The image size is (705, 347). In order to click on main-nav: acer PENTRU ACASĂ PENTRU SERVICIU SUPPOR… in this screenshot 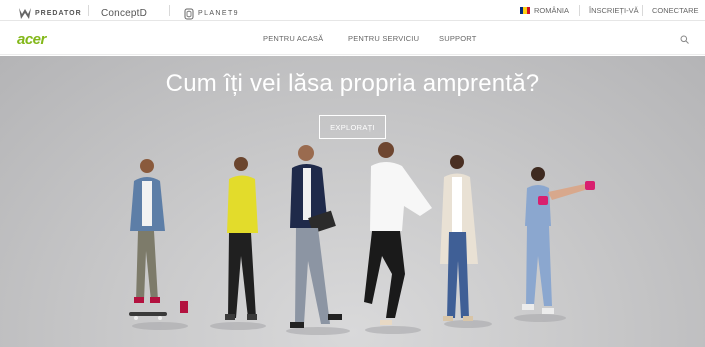, I will do `click(352, 38)`.